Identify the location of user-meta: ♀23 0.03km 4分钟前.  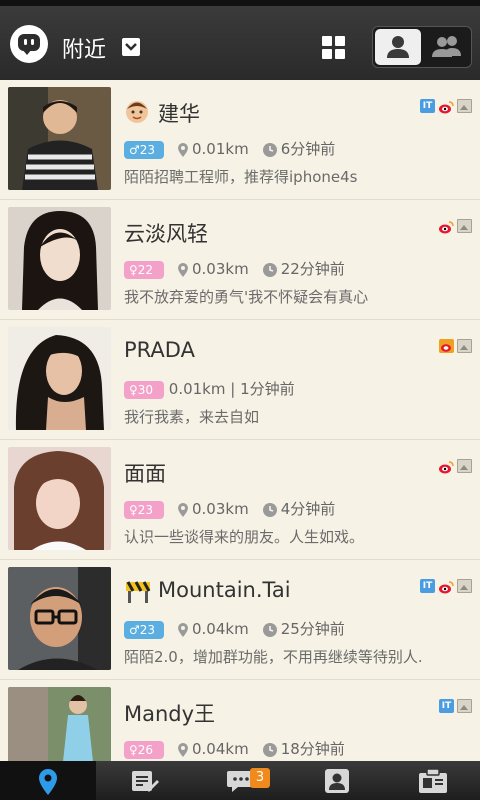
(230, 508).